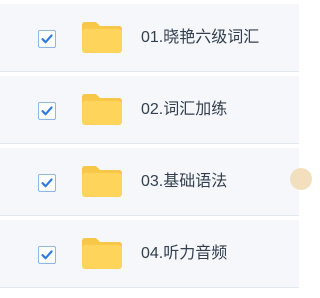 Image resolution: width=320 pixels, height=298 pixels. What do you see at coordinates (184, 182) in the screenshot?
I see `item-name: 03.基础语法` at bounding box center [184, 182].